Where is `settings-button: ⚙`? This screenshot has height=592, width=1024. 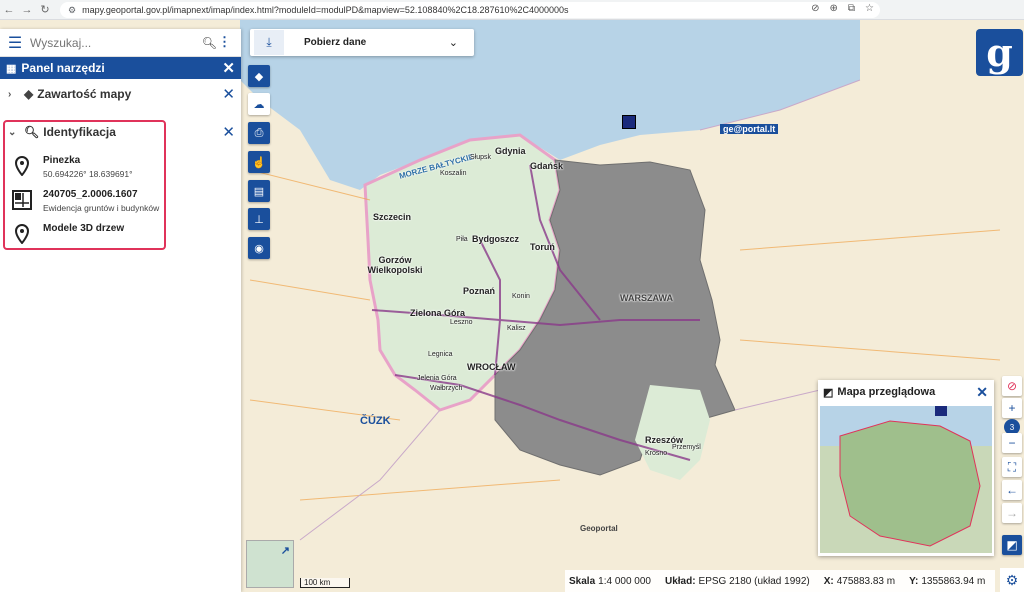
settings-button: ⚙ is located at coordinates (1012, 580).